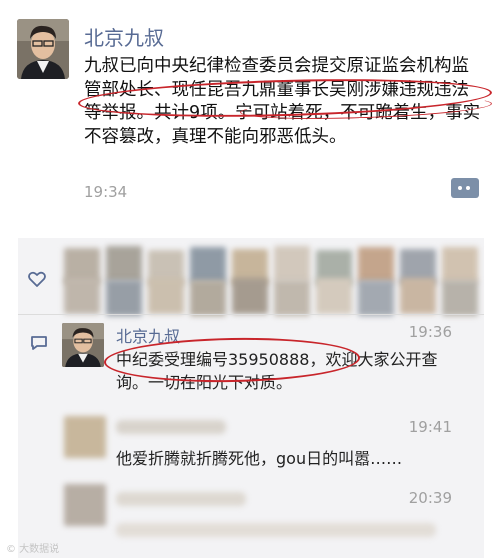  Describe the element at coordinates (85, 505) in the screenshot. I see `commenter-avatar` at that location.